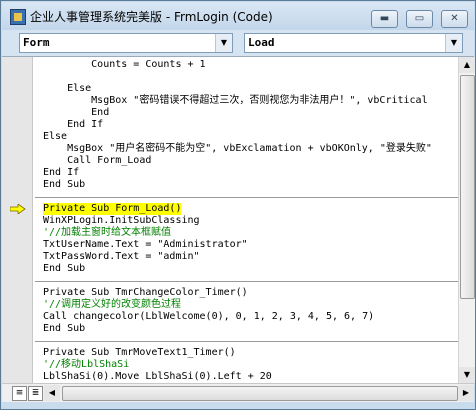 The height and width of the screenshot is (410, 476). Describe the element at coordinates (261, 42) in the screenshot. I see `procedure-combo-value: Load` at that location.